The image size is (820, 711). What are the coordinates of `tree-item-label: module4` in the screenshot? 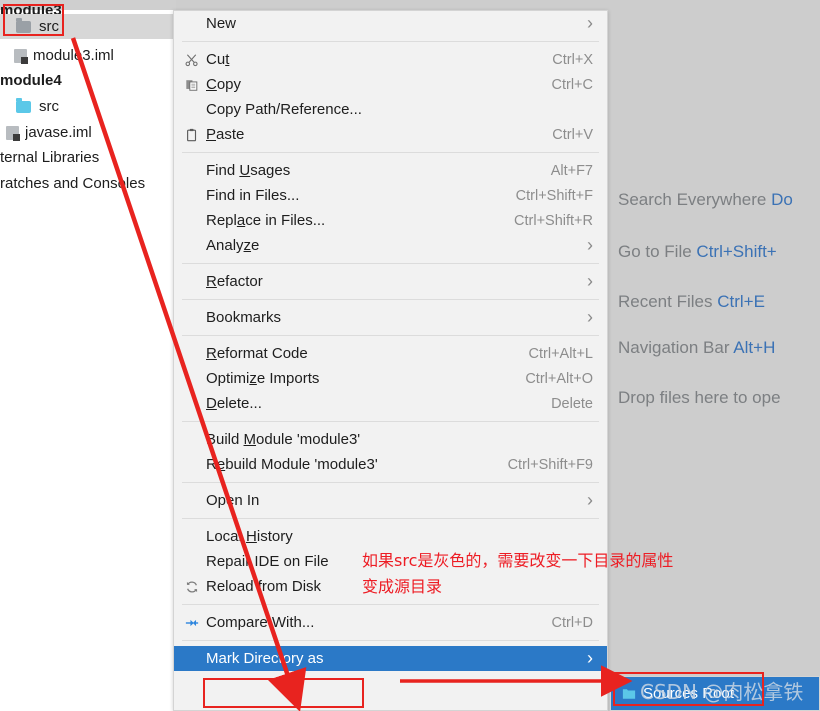 It's located at (31, 80).